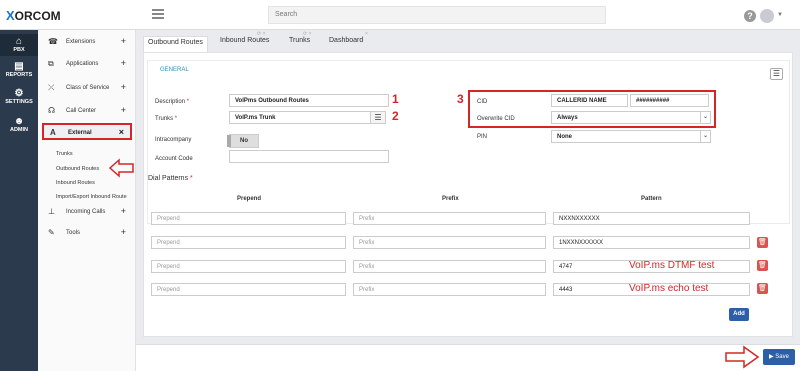 Image resolution: width=800 pixels, height=371 pixels. What do you see at coordinates (672, 265) in the screenshot?
I see `annotation-dtmf-note: VoIP.ms DTMF test` at bounding box center [672, 265].